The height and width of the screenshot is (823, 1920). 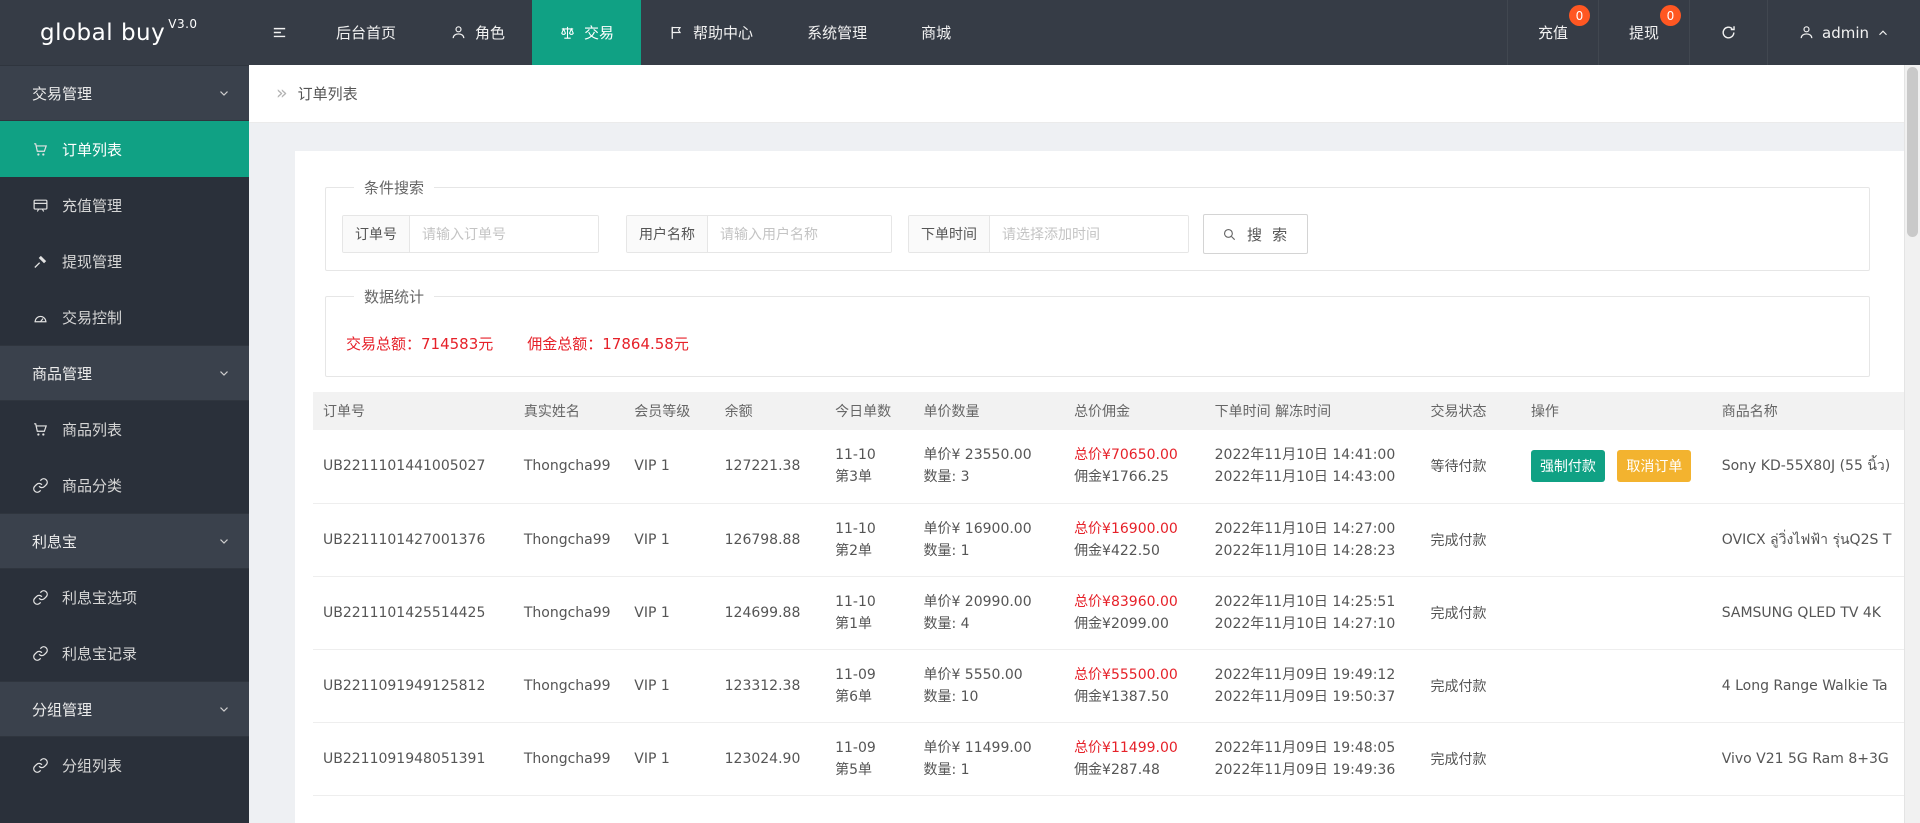 What do you see at coordinates (1815, 467) in the screenshot?
I see `cell-product: Sony KD-55X80J (55 นิ้ว)` at bounding box center [1815, 467].